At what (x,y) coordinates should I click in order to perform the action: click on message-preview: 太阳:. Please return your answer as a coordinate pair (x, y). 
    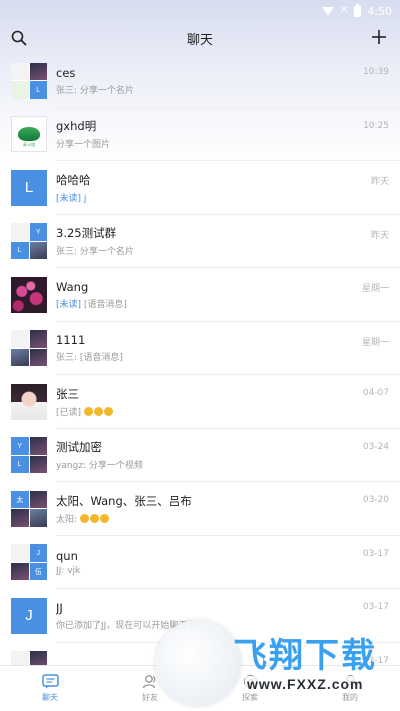
    Looking at the image, I should click on (228, 518).